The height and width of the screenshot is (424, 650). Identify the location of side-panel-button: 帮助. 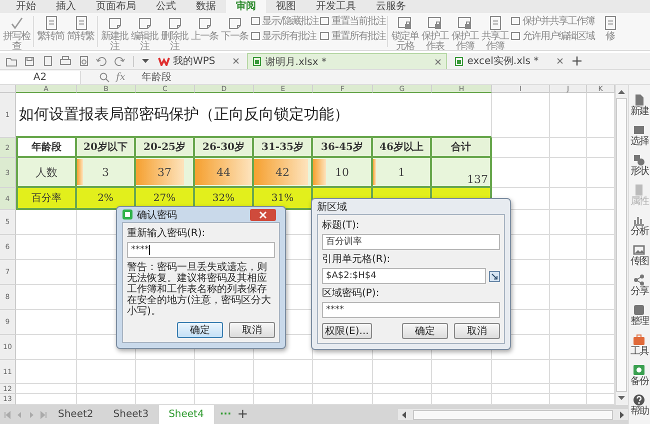
(639, 405).